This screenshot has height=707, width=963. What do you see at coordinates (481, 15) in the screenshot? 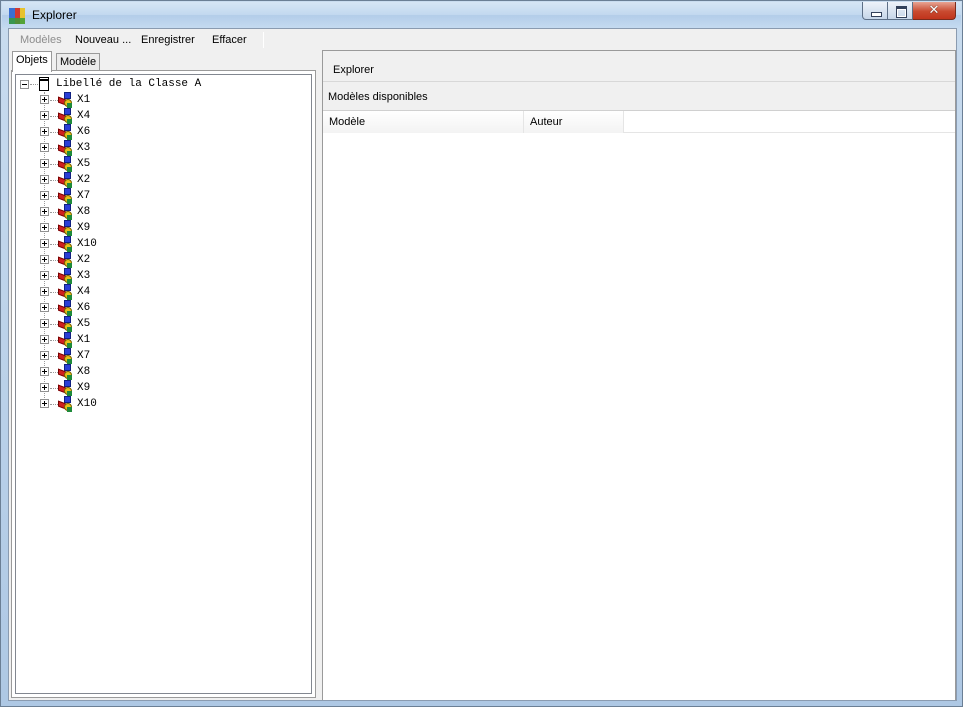
I see `title-bar: Explorer ✕` at bounding box center [481, 15].